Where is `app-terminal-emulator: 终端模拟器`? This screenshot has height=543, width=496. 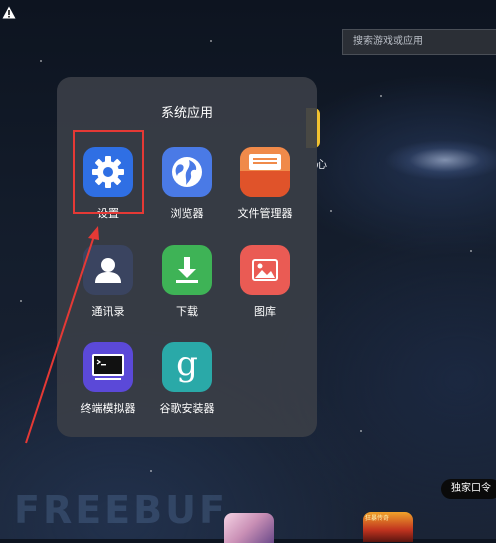 app-terminal-emulator: 终端模拟器 is located at coordinates (108, 379).